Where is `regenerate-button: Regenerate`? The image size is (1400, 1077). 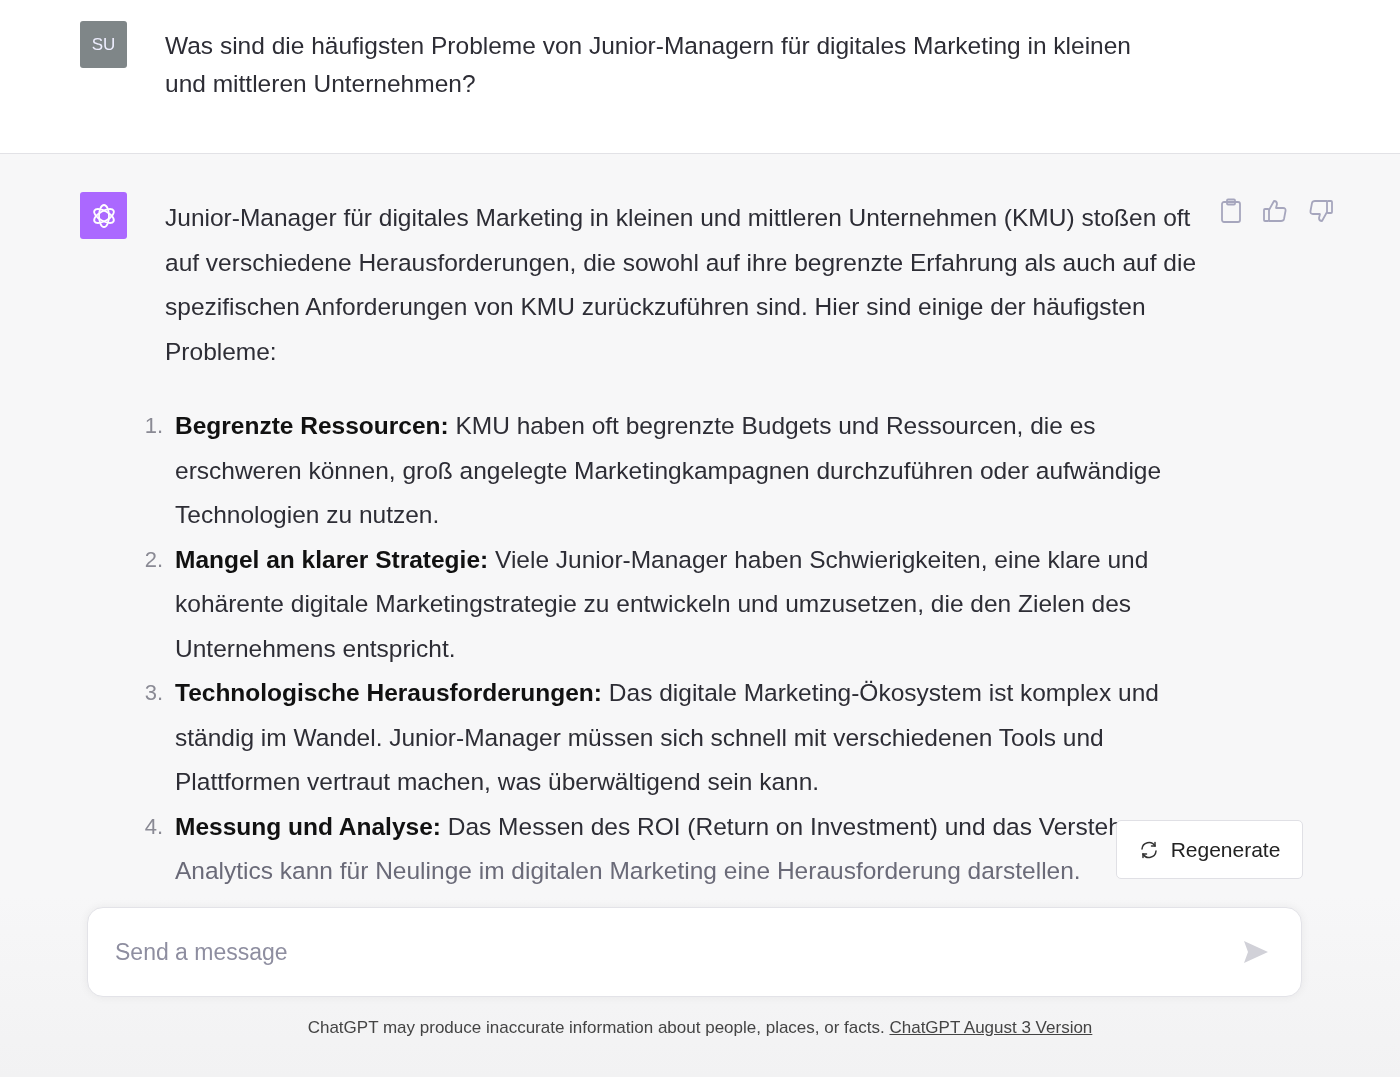
regenerate-button: Regenerate is located at coordinates (1209, 849).